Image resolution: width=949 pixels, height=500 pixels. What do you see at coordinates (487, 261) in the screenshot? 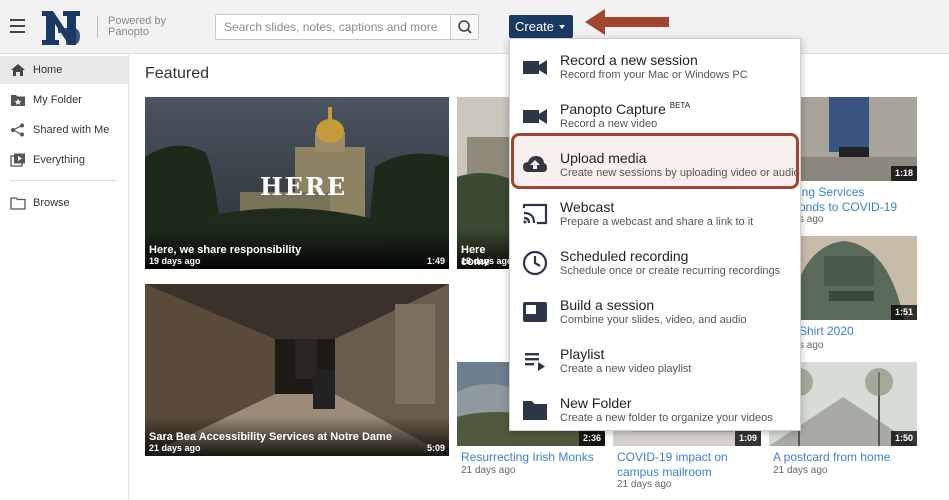
I see `video-age: 18 days ago` at bounding box center [487, 261].